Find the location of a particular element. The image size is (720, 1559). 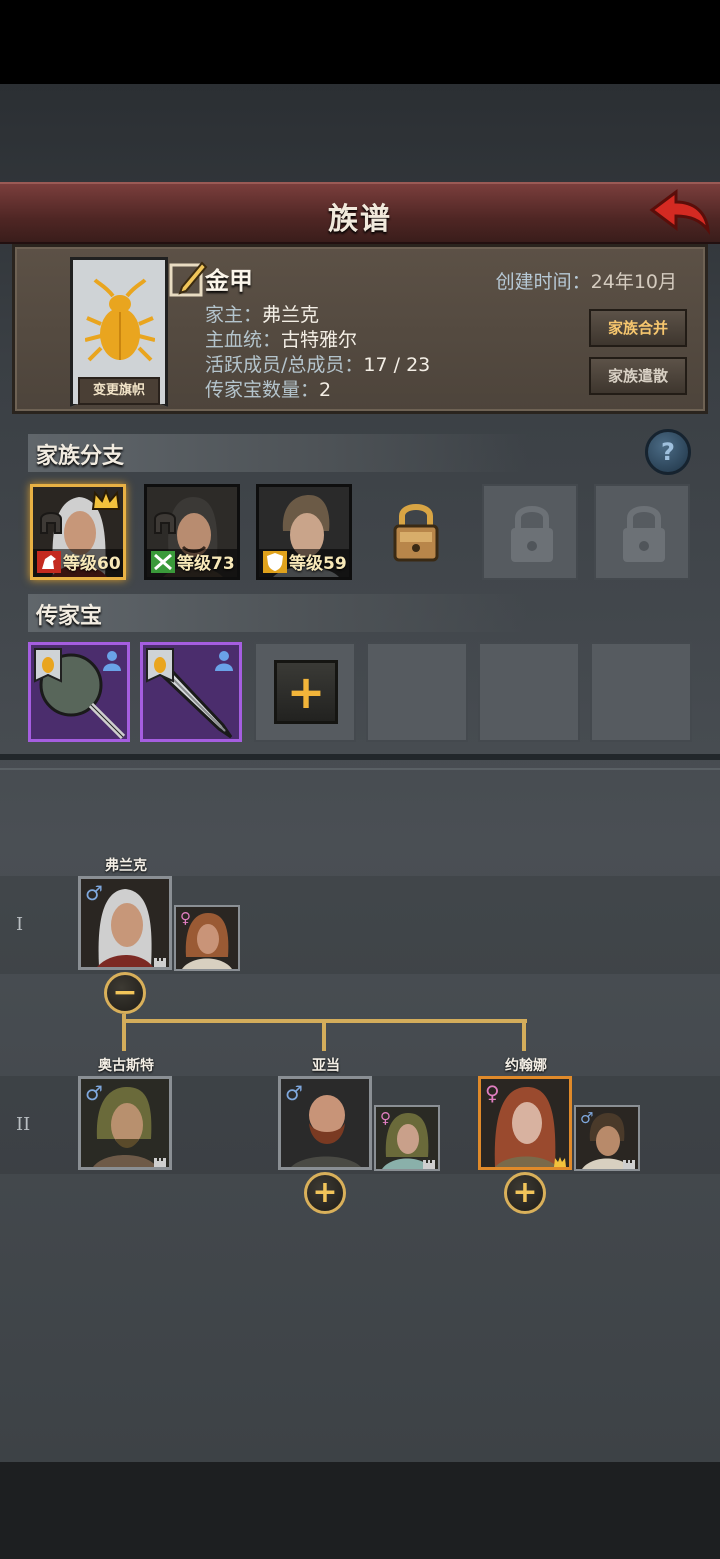

branch-member-slot: 等级59 is located at coordinates (304, 532).